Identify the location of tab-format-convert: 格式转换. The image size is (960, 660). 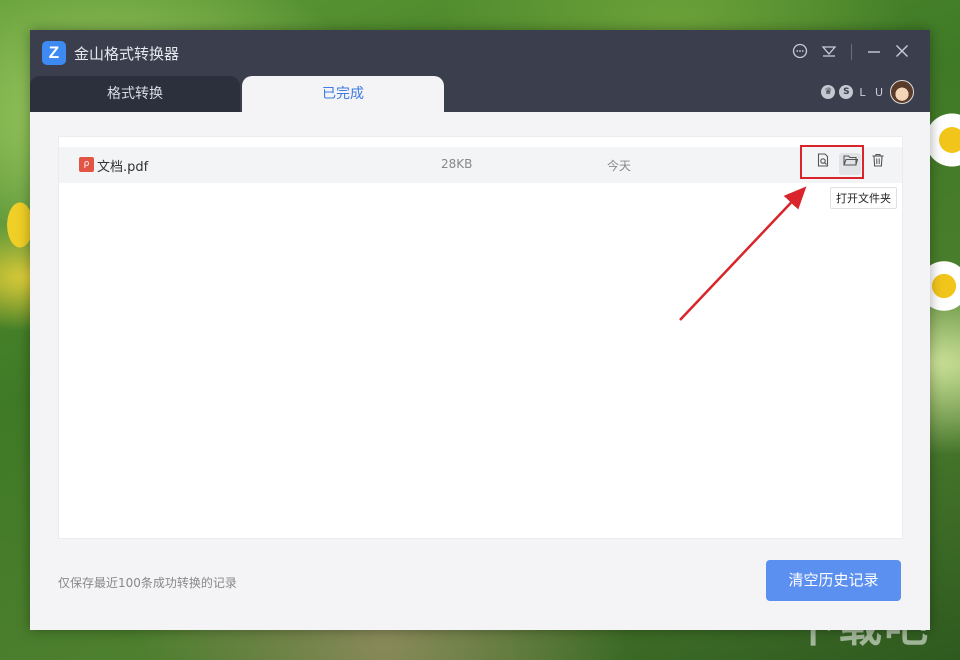
(135, 94).